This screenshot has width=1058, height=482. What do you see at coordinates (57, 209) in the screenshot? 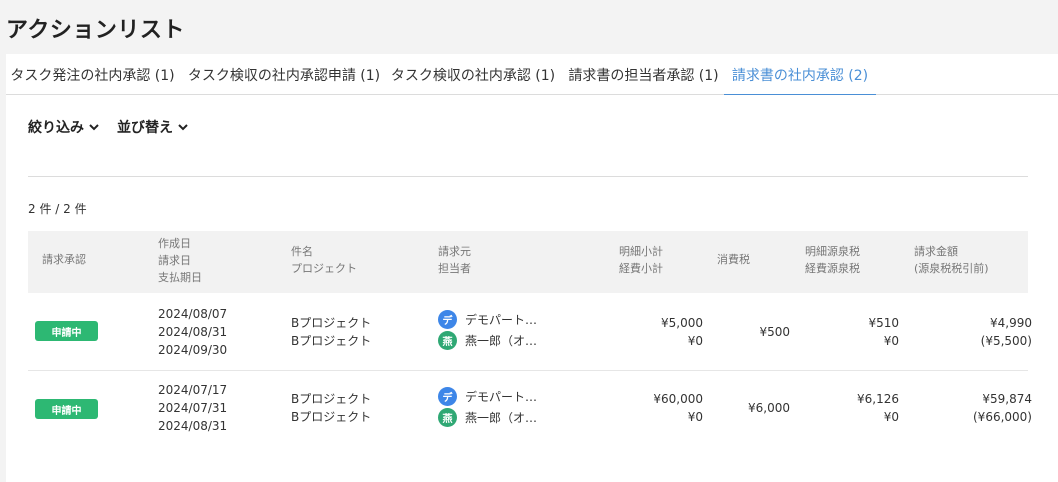
I see `result-count: 2 件 / 2 件` at bounding box center [57, 209].